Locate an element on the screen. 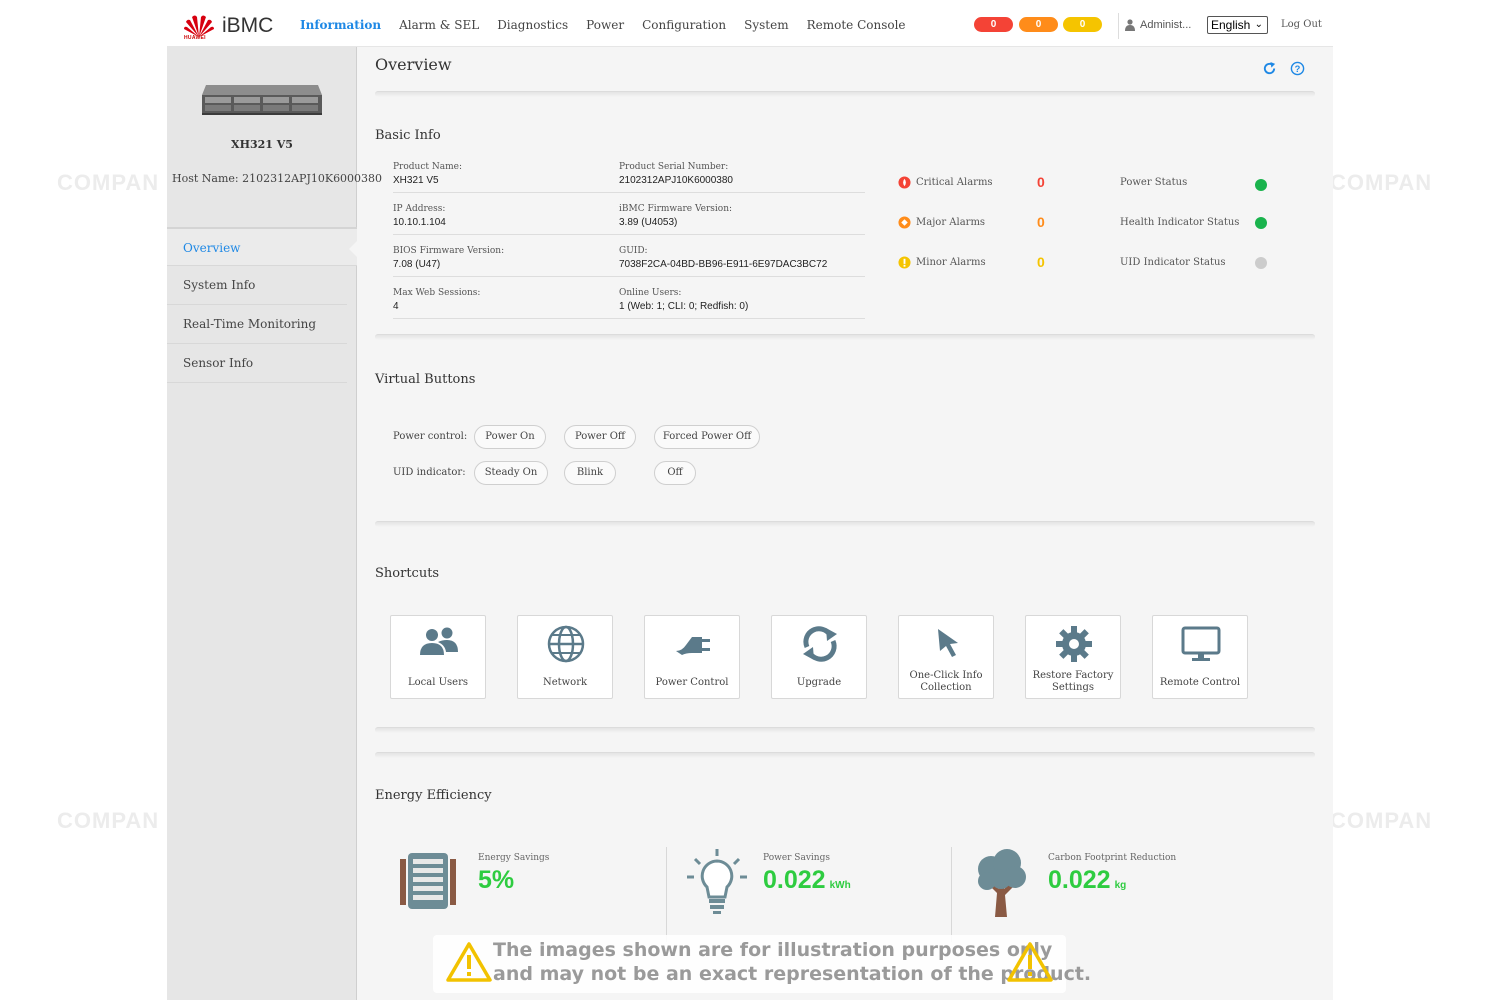  product-name-field: Product Name: XH321 V5 is located at coordinates (506, 177).